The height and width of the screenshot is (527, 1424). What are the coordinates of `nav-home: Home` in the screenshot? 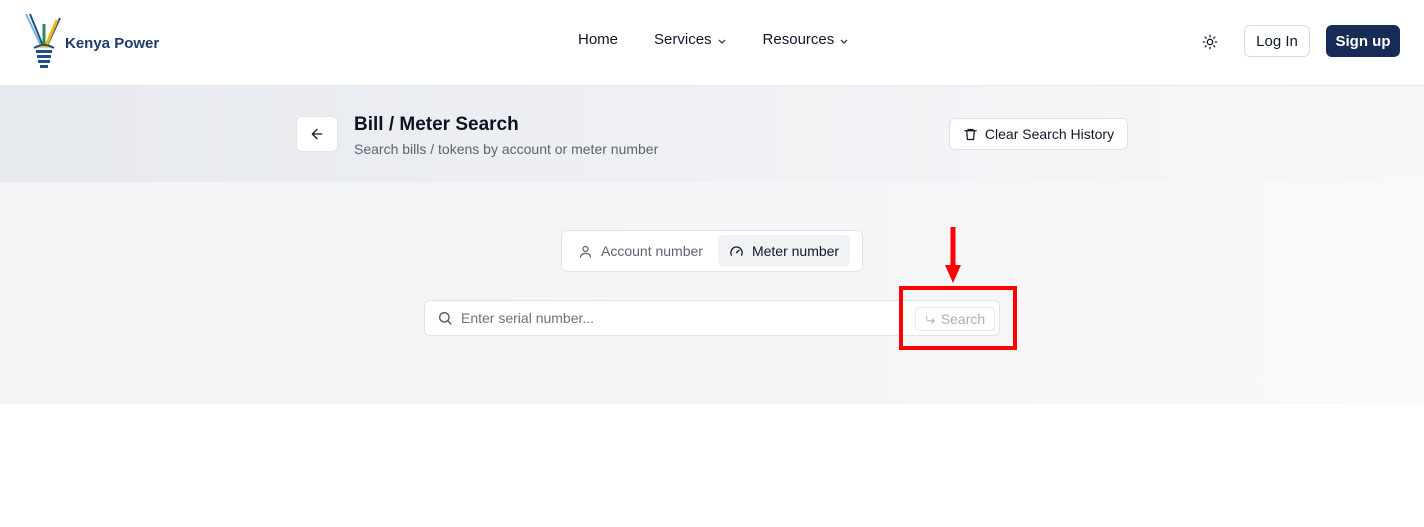 It's located at (598, 39).